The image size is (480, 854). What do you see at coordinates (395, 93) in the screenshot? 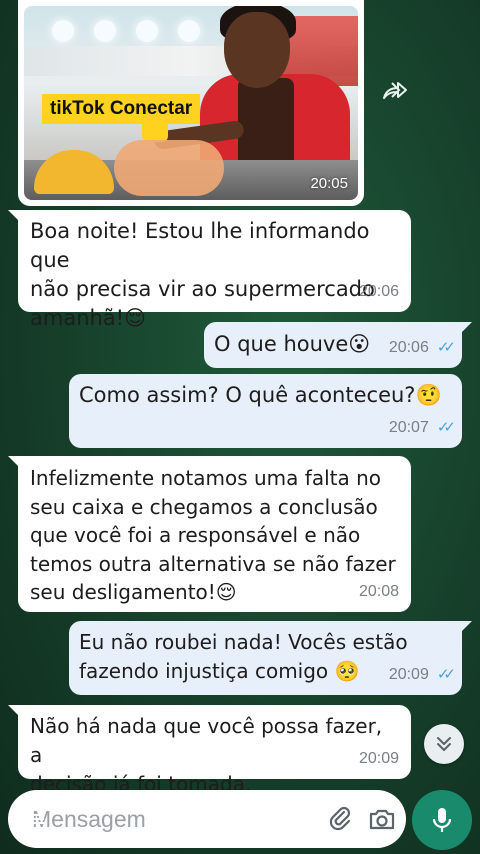
I see `forward-icon` at bounding box center [395, 93].